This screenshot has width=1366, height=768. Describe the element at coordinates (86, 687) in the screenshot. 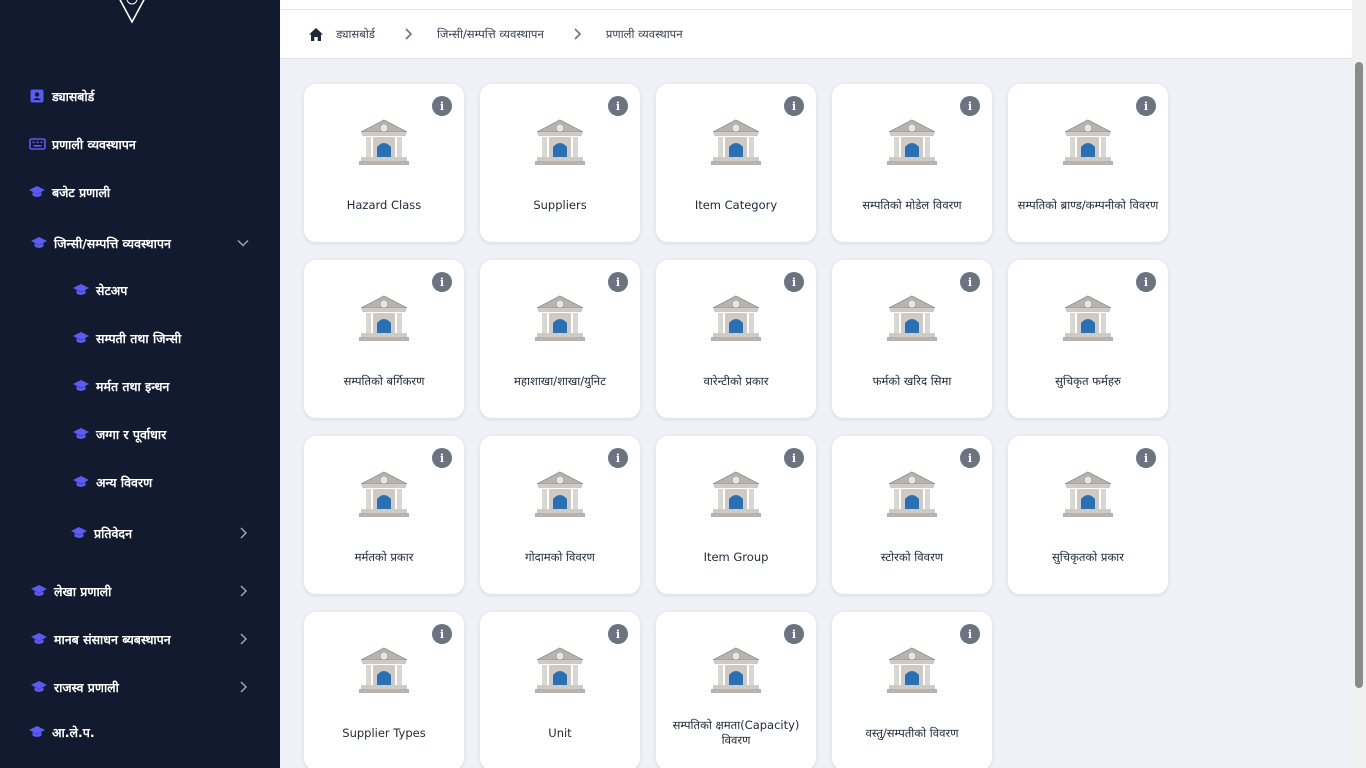

I see `sidebar-item-label: राजस्व प्रणाली` at that location.